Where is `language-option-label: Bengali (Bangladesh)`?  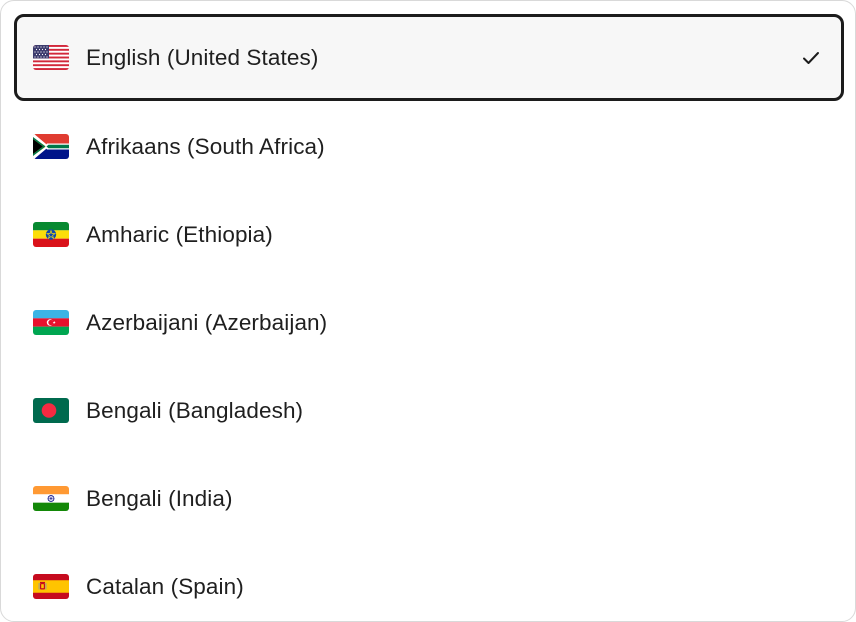
language-option-label: Bengali (Bangladesh) is located at coordinates (195, 410).